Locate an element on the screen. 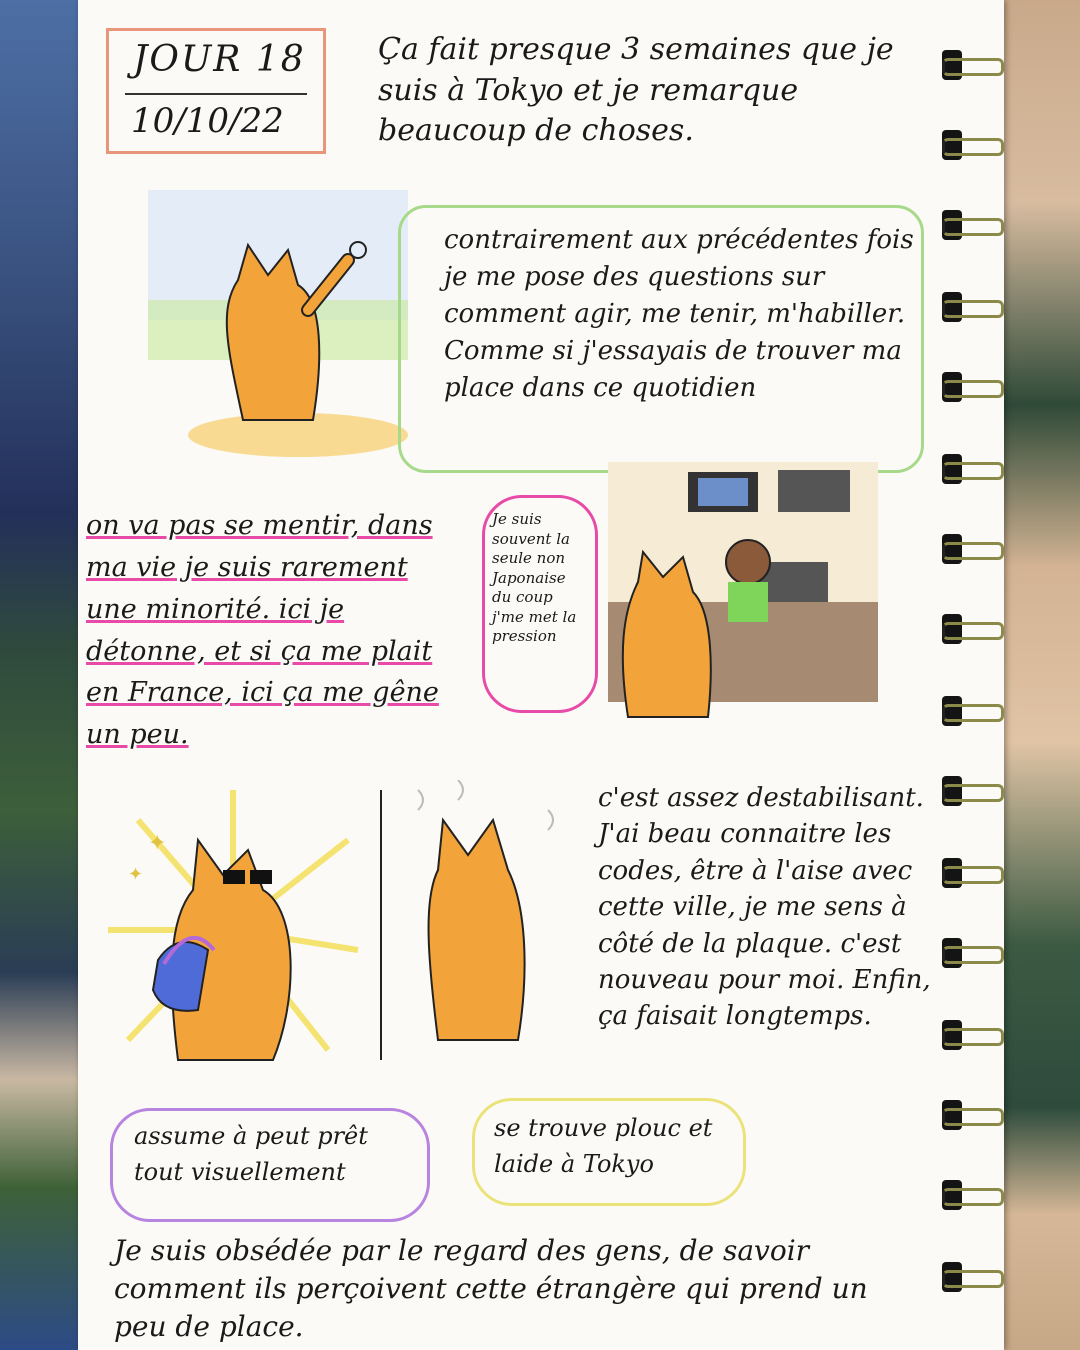  fox-waving-illustration is located at coordinates (278, 323).